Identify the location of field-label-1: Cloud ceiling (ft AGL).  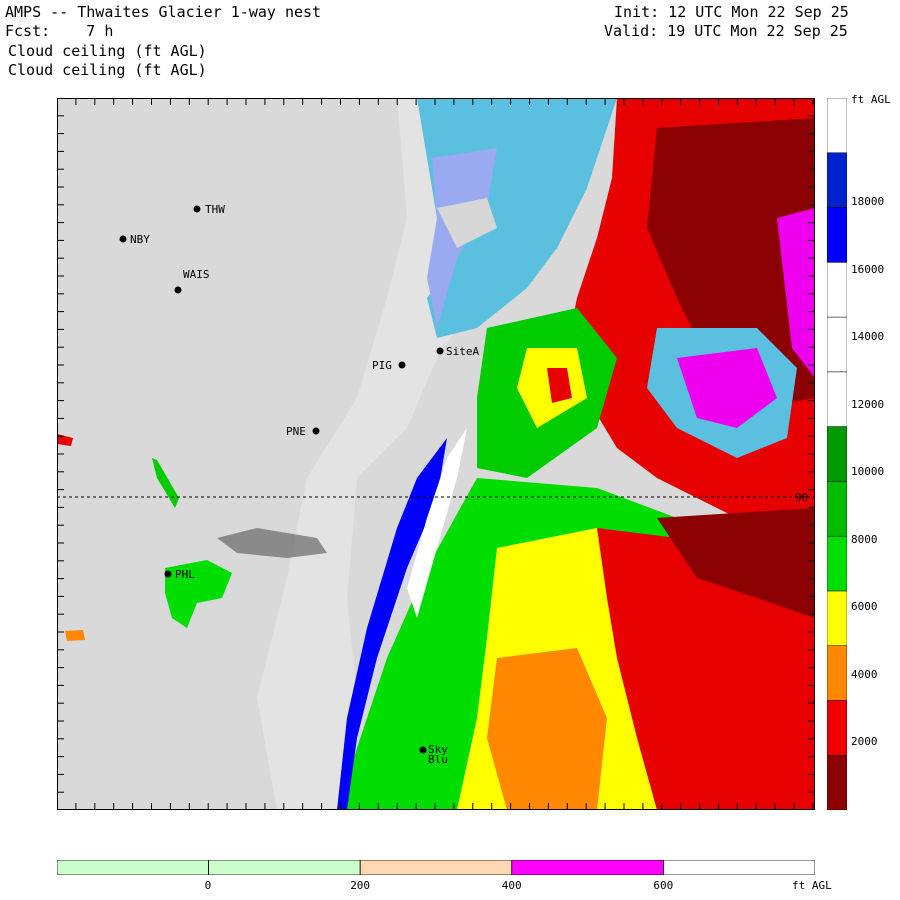
(107, 51).